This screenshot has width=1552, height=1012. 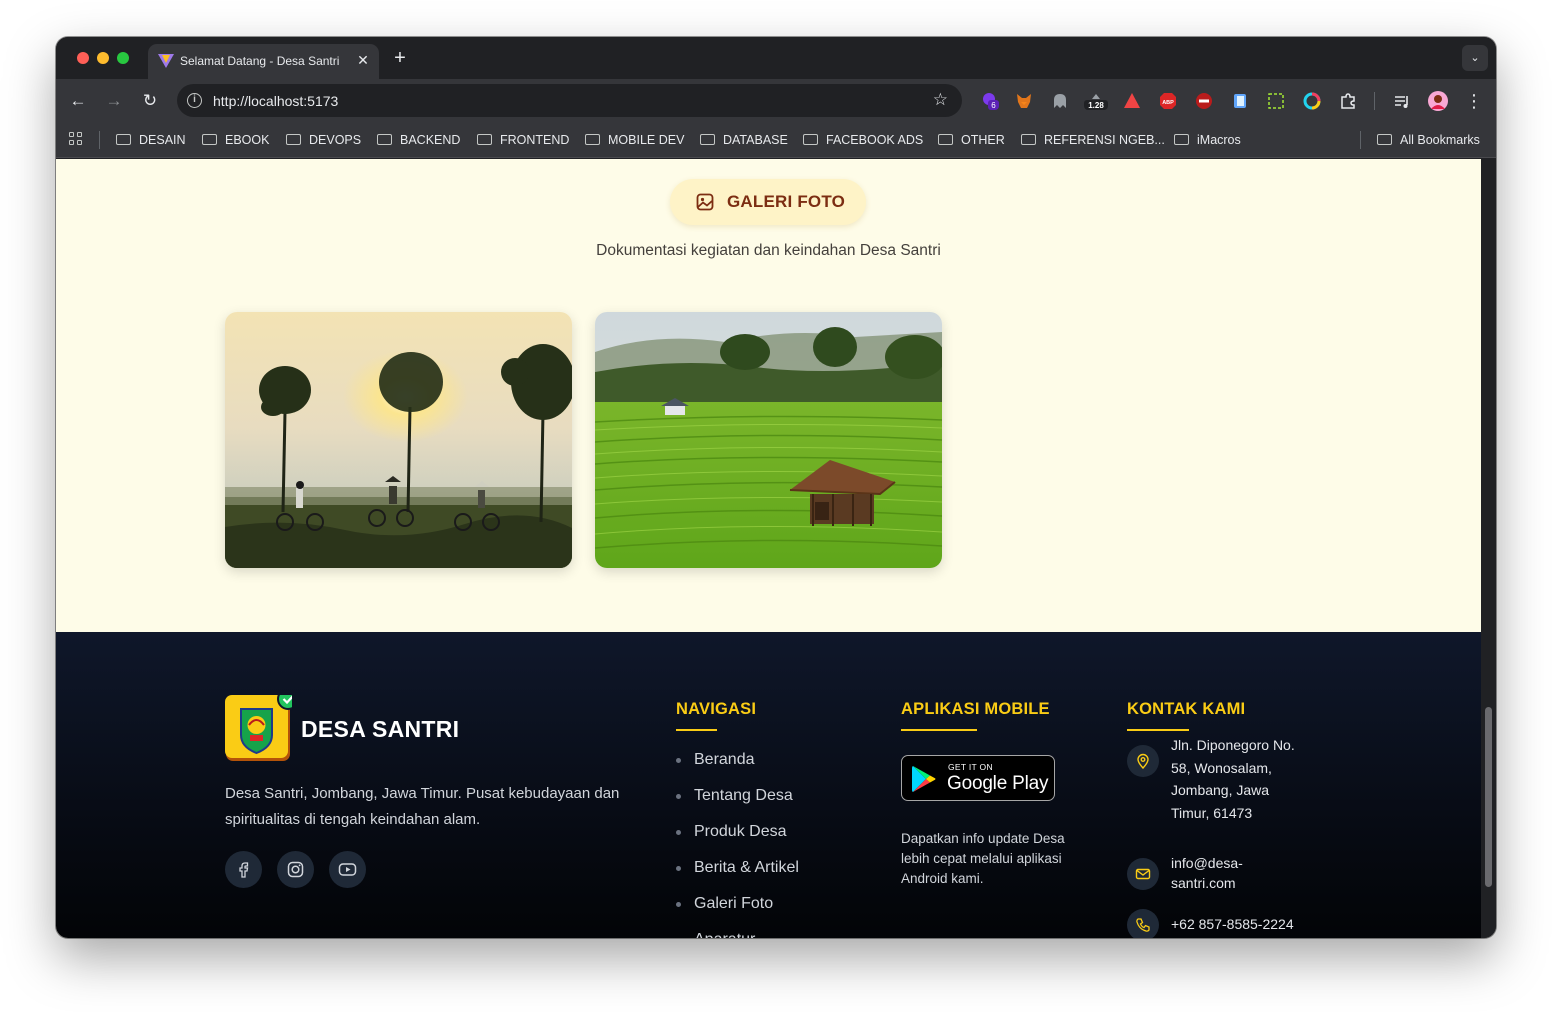 What do you see at coordinates (1488, 548) in the screenshot?
I see `vertical-scrollbar` at bounding box center [1488, 548].